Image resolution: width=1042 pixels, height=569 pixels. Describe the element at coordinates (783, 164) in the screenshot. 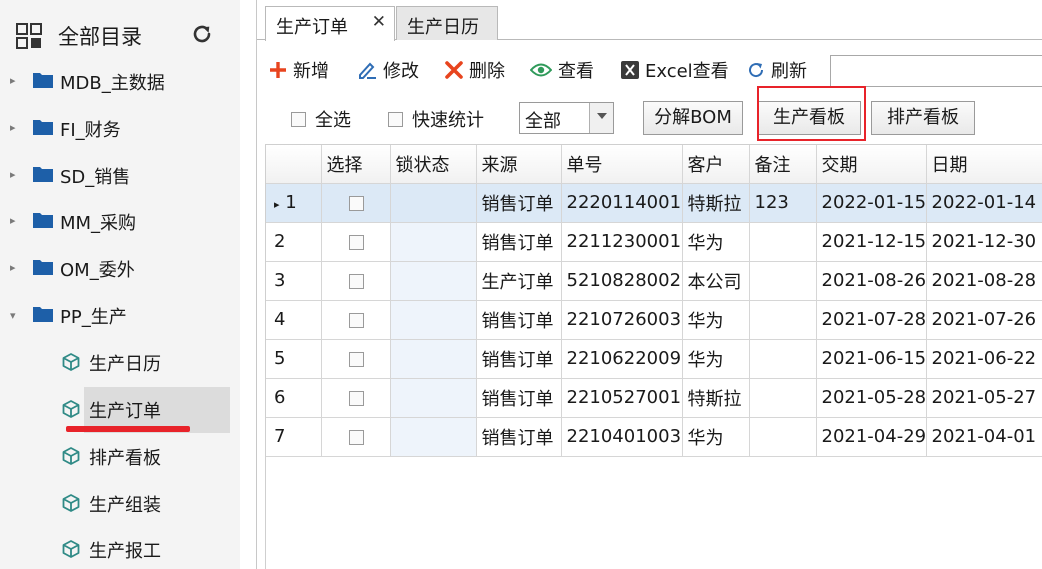

I see `column-header: 备注` at that location.